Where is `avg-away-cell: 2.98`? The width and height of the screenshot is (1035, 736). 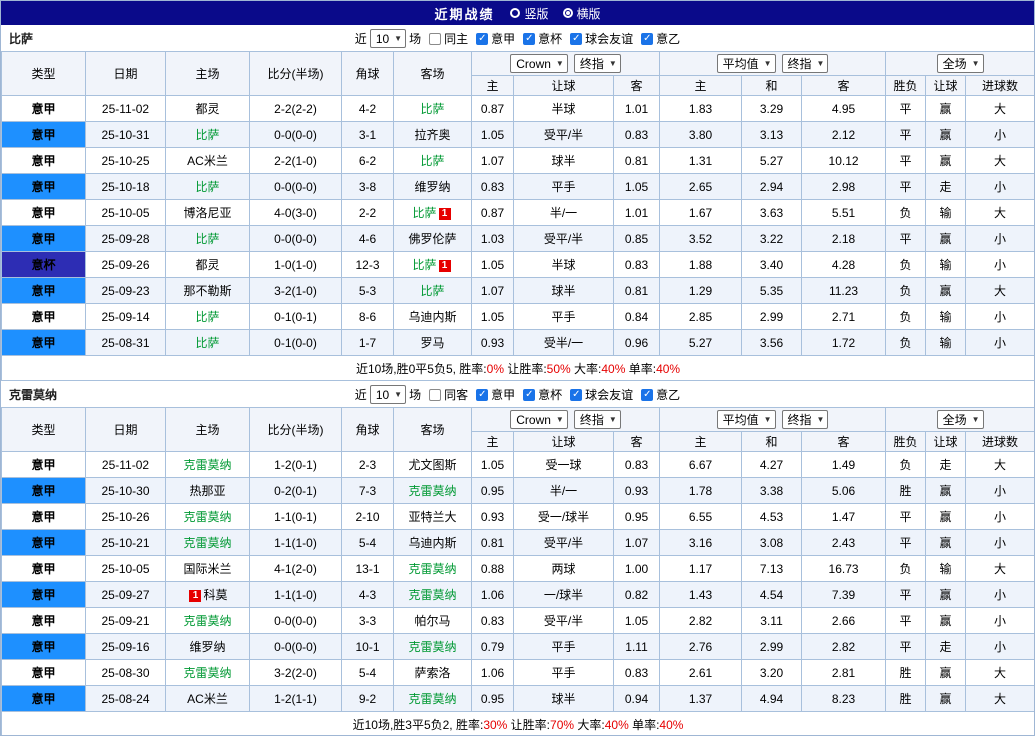
avg-away-cell: 2.98 is located at coordinates (844, 186).